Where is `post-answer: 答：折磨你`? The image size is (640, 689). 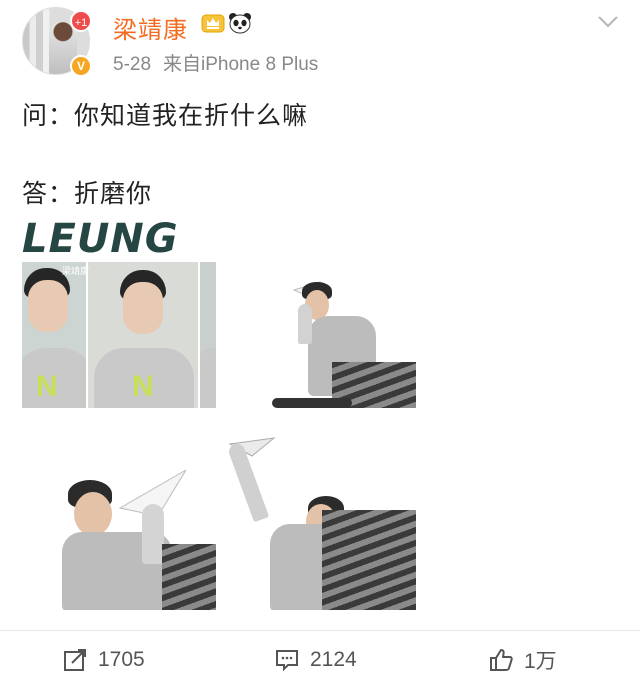 post-answer: 答：折磨你 is located at coordinates (87, 193).